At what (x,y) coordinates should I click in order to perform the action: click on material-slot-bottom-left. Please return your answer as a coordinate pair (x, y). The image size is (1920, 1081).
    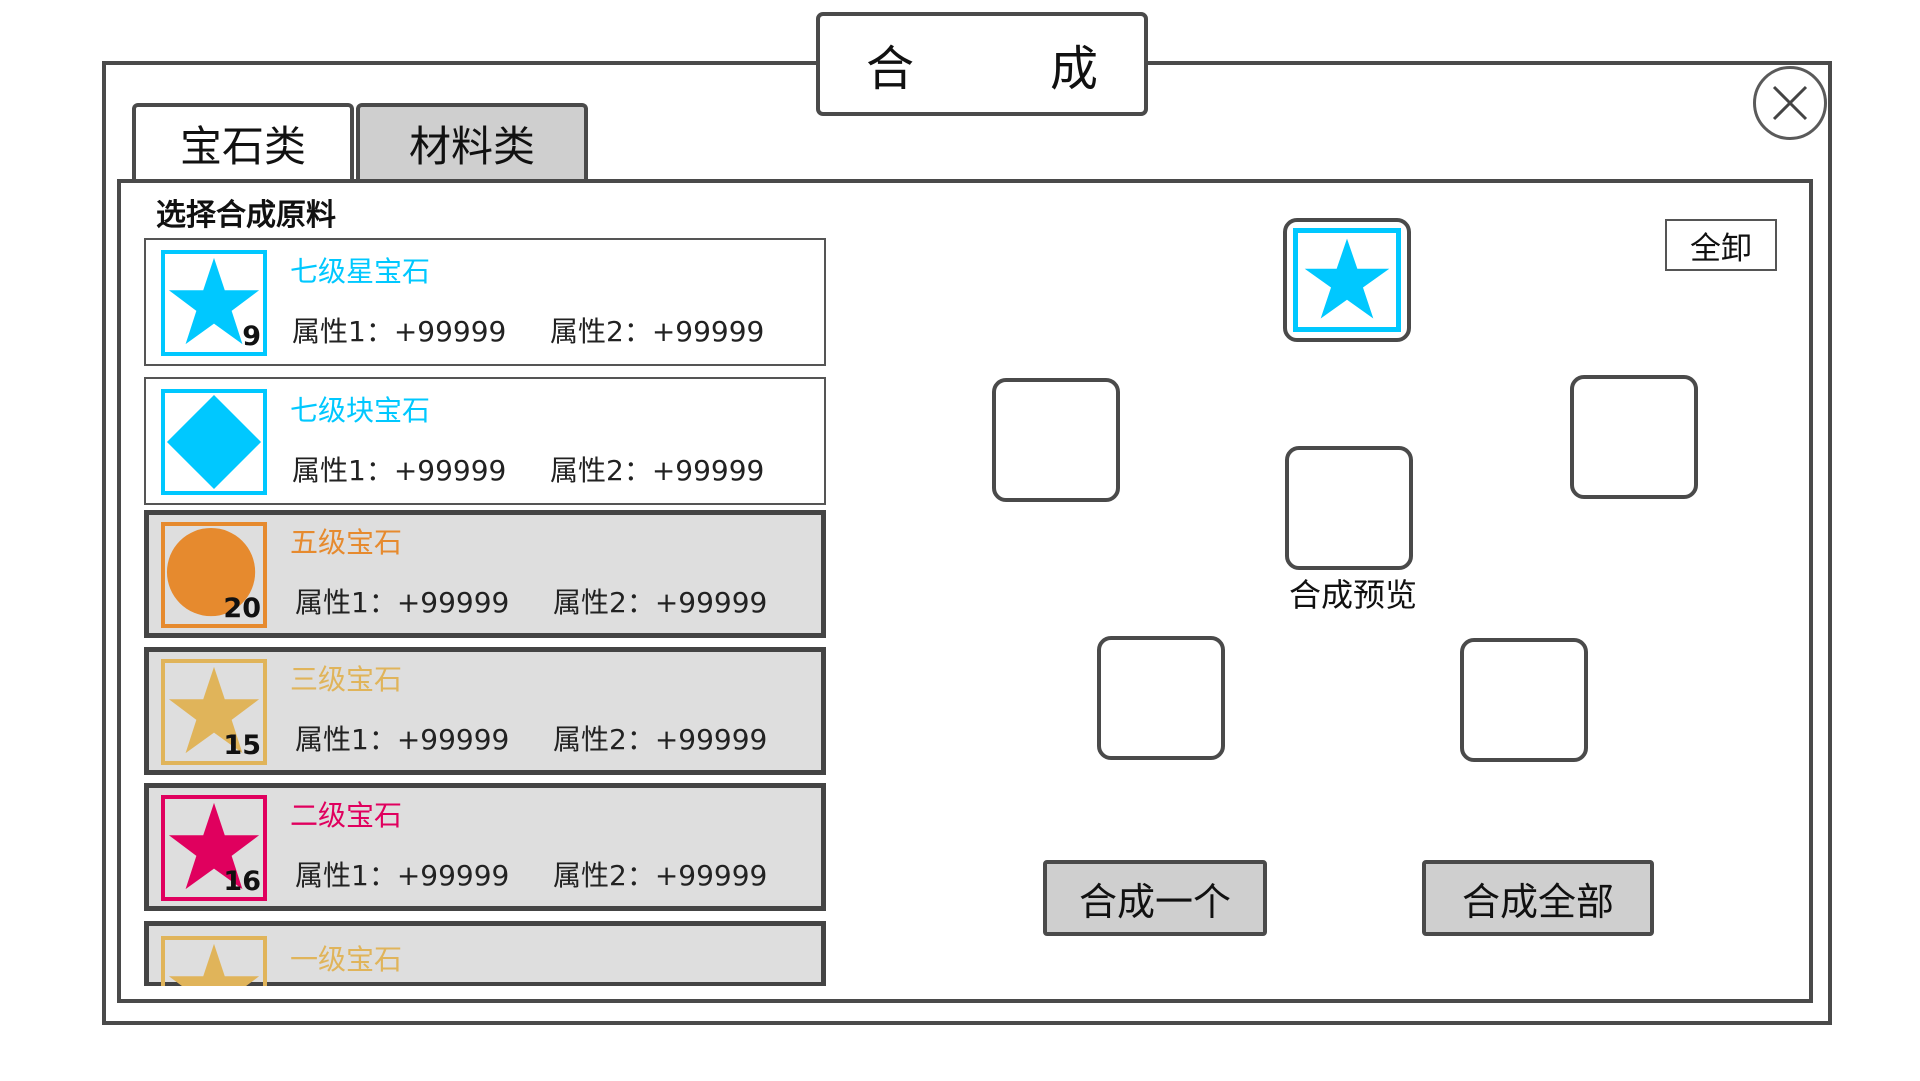
    Looking at the image, I should click on (1161, 698).